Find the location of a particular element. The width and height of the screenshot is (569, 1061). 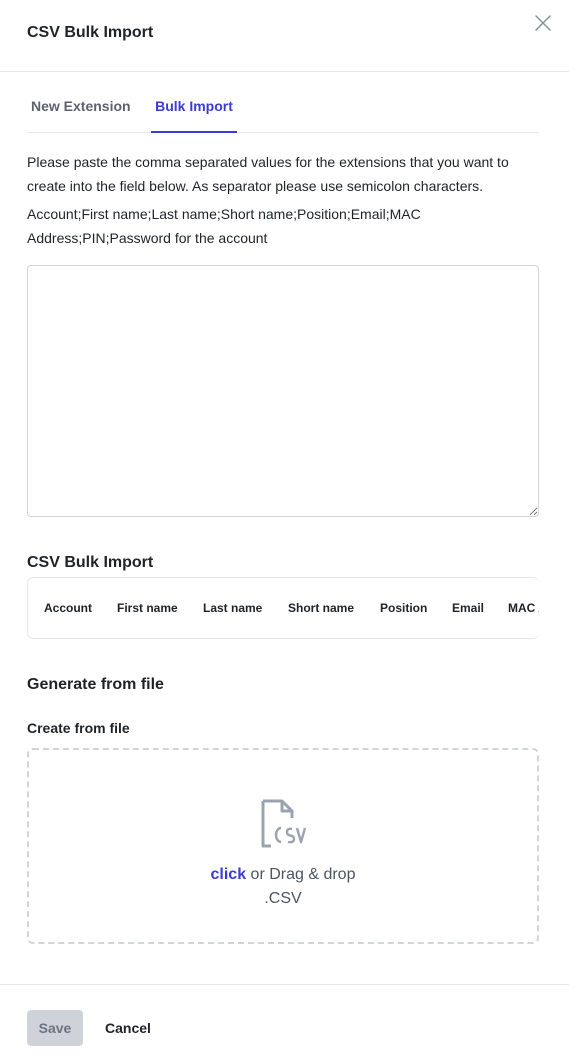

column-header-email: Email is located at coordinates (468, 608).